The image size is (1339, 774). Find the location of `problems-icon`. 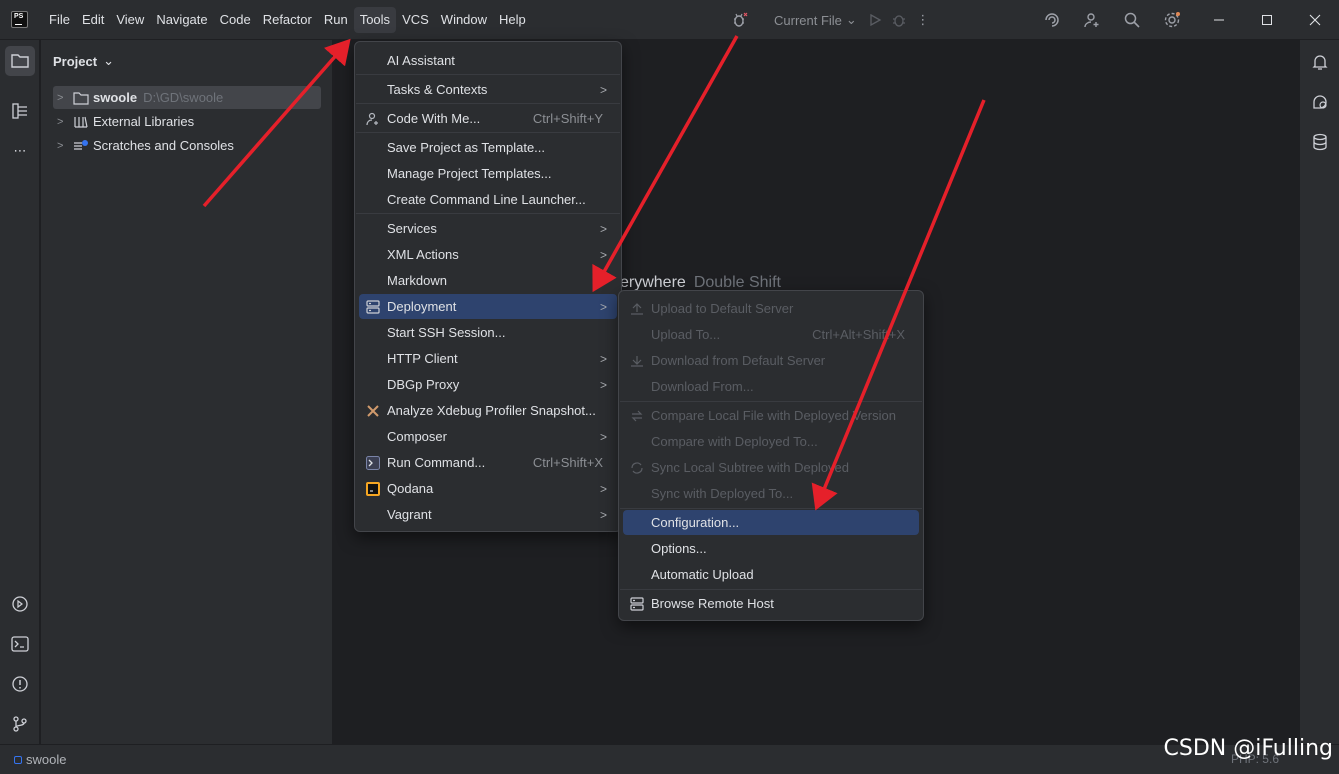

problems-icon is located at coordinates (20, 684).